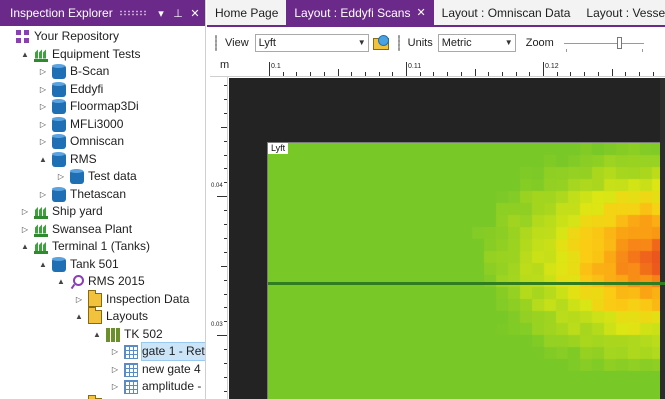  Describe the element at coordinates (621, 12) in the screenshot. I see `tab: Layout : Vessel` at that location.